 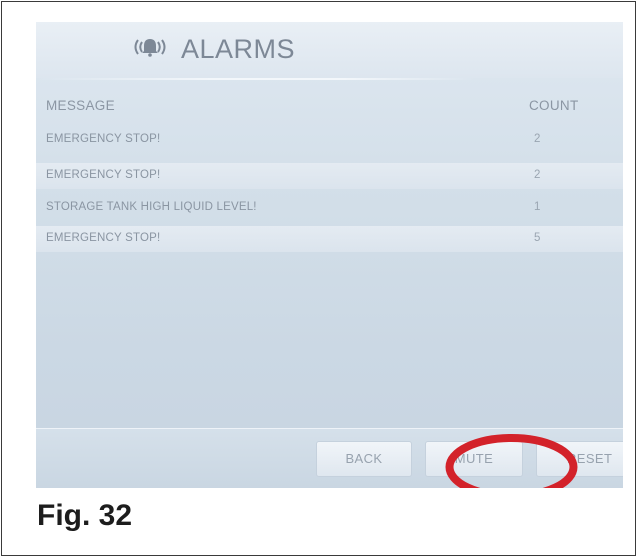 I want to click on alarm-count: 5, so click(x=537, y=238).